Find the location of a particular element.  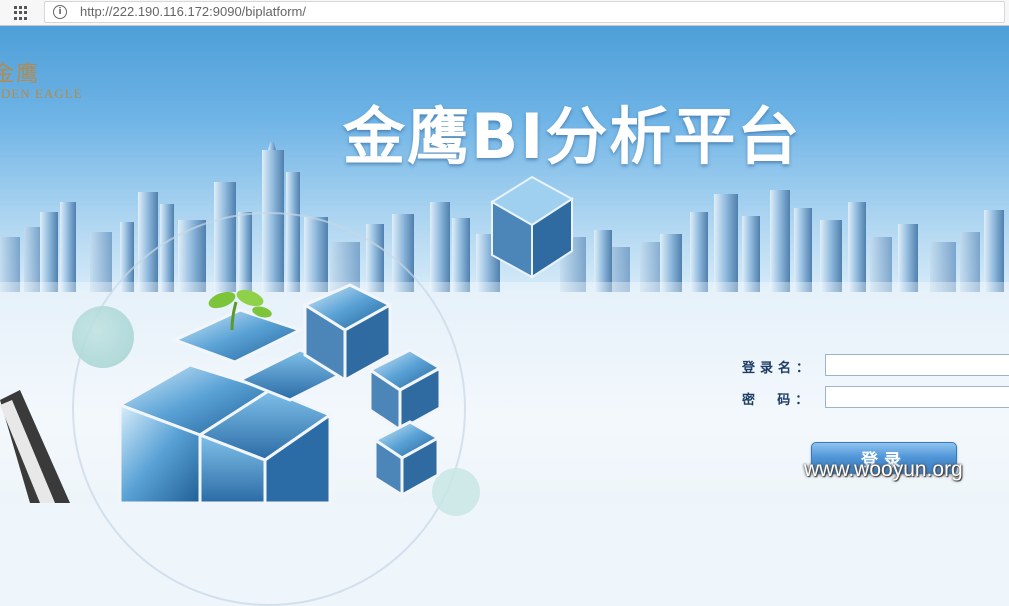

golden-eagle-logo: 金鹰 LDEN EAGLE is located at coordinates (41, 79).